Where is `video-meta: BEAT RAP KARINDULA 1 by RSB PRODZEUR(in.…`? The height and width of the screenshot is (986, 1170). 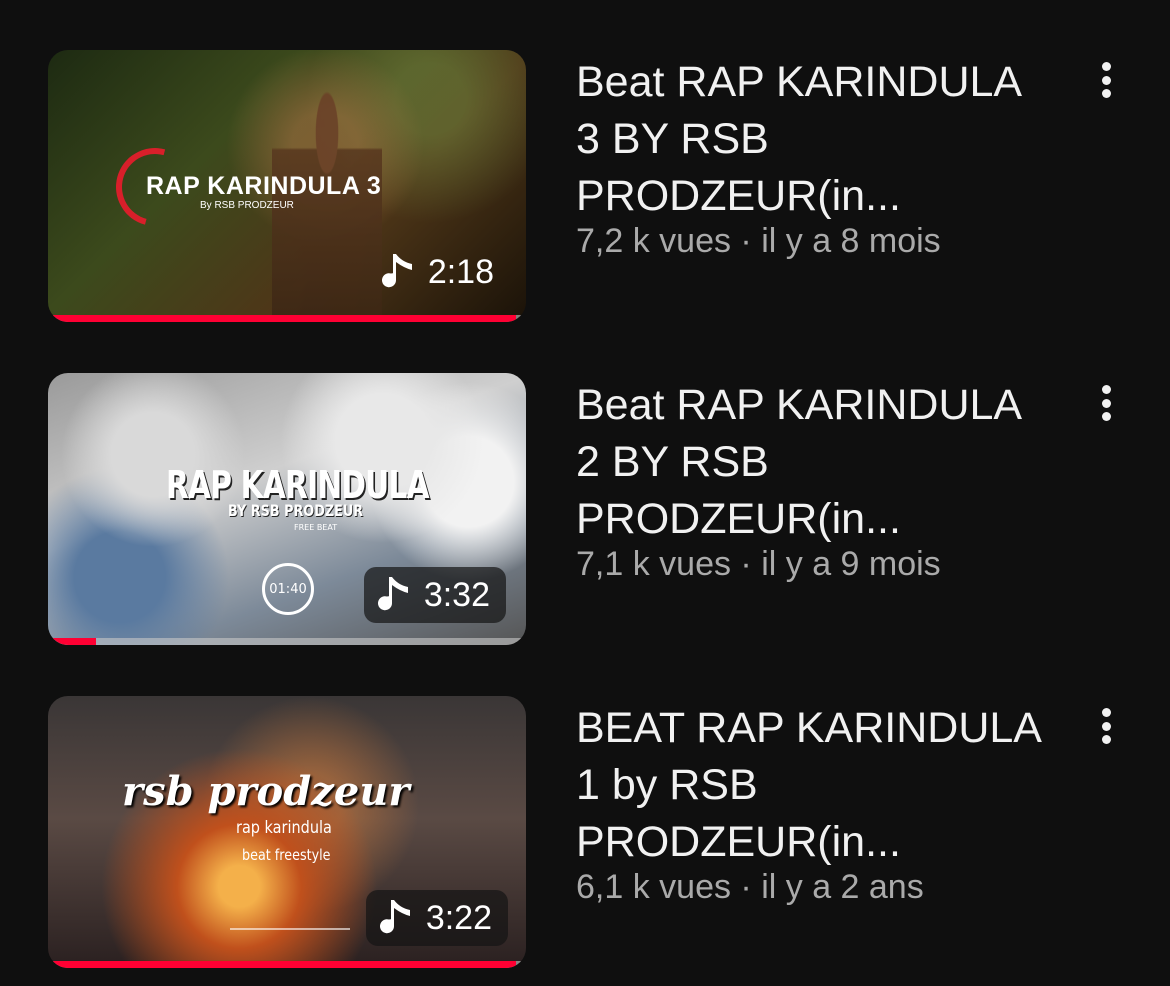 video-meta: BEAT RAP KARINDULA 1 by RSB PRODZEUR(in.… is located at coordinates (811, 803).